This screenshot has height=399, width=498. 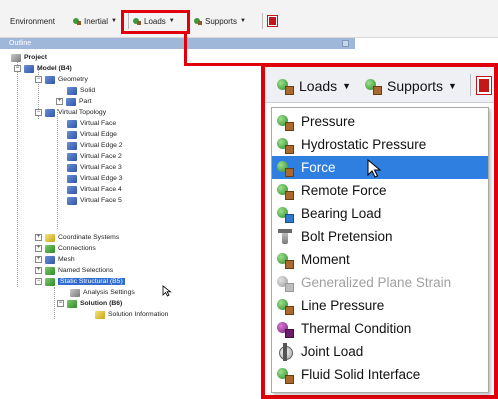 I want to click on zoomed-supports-dropdown: Supports ▼, so click(x=411, y=86).